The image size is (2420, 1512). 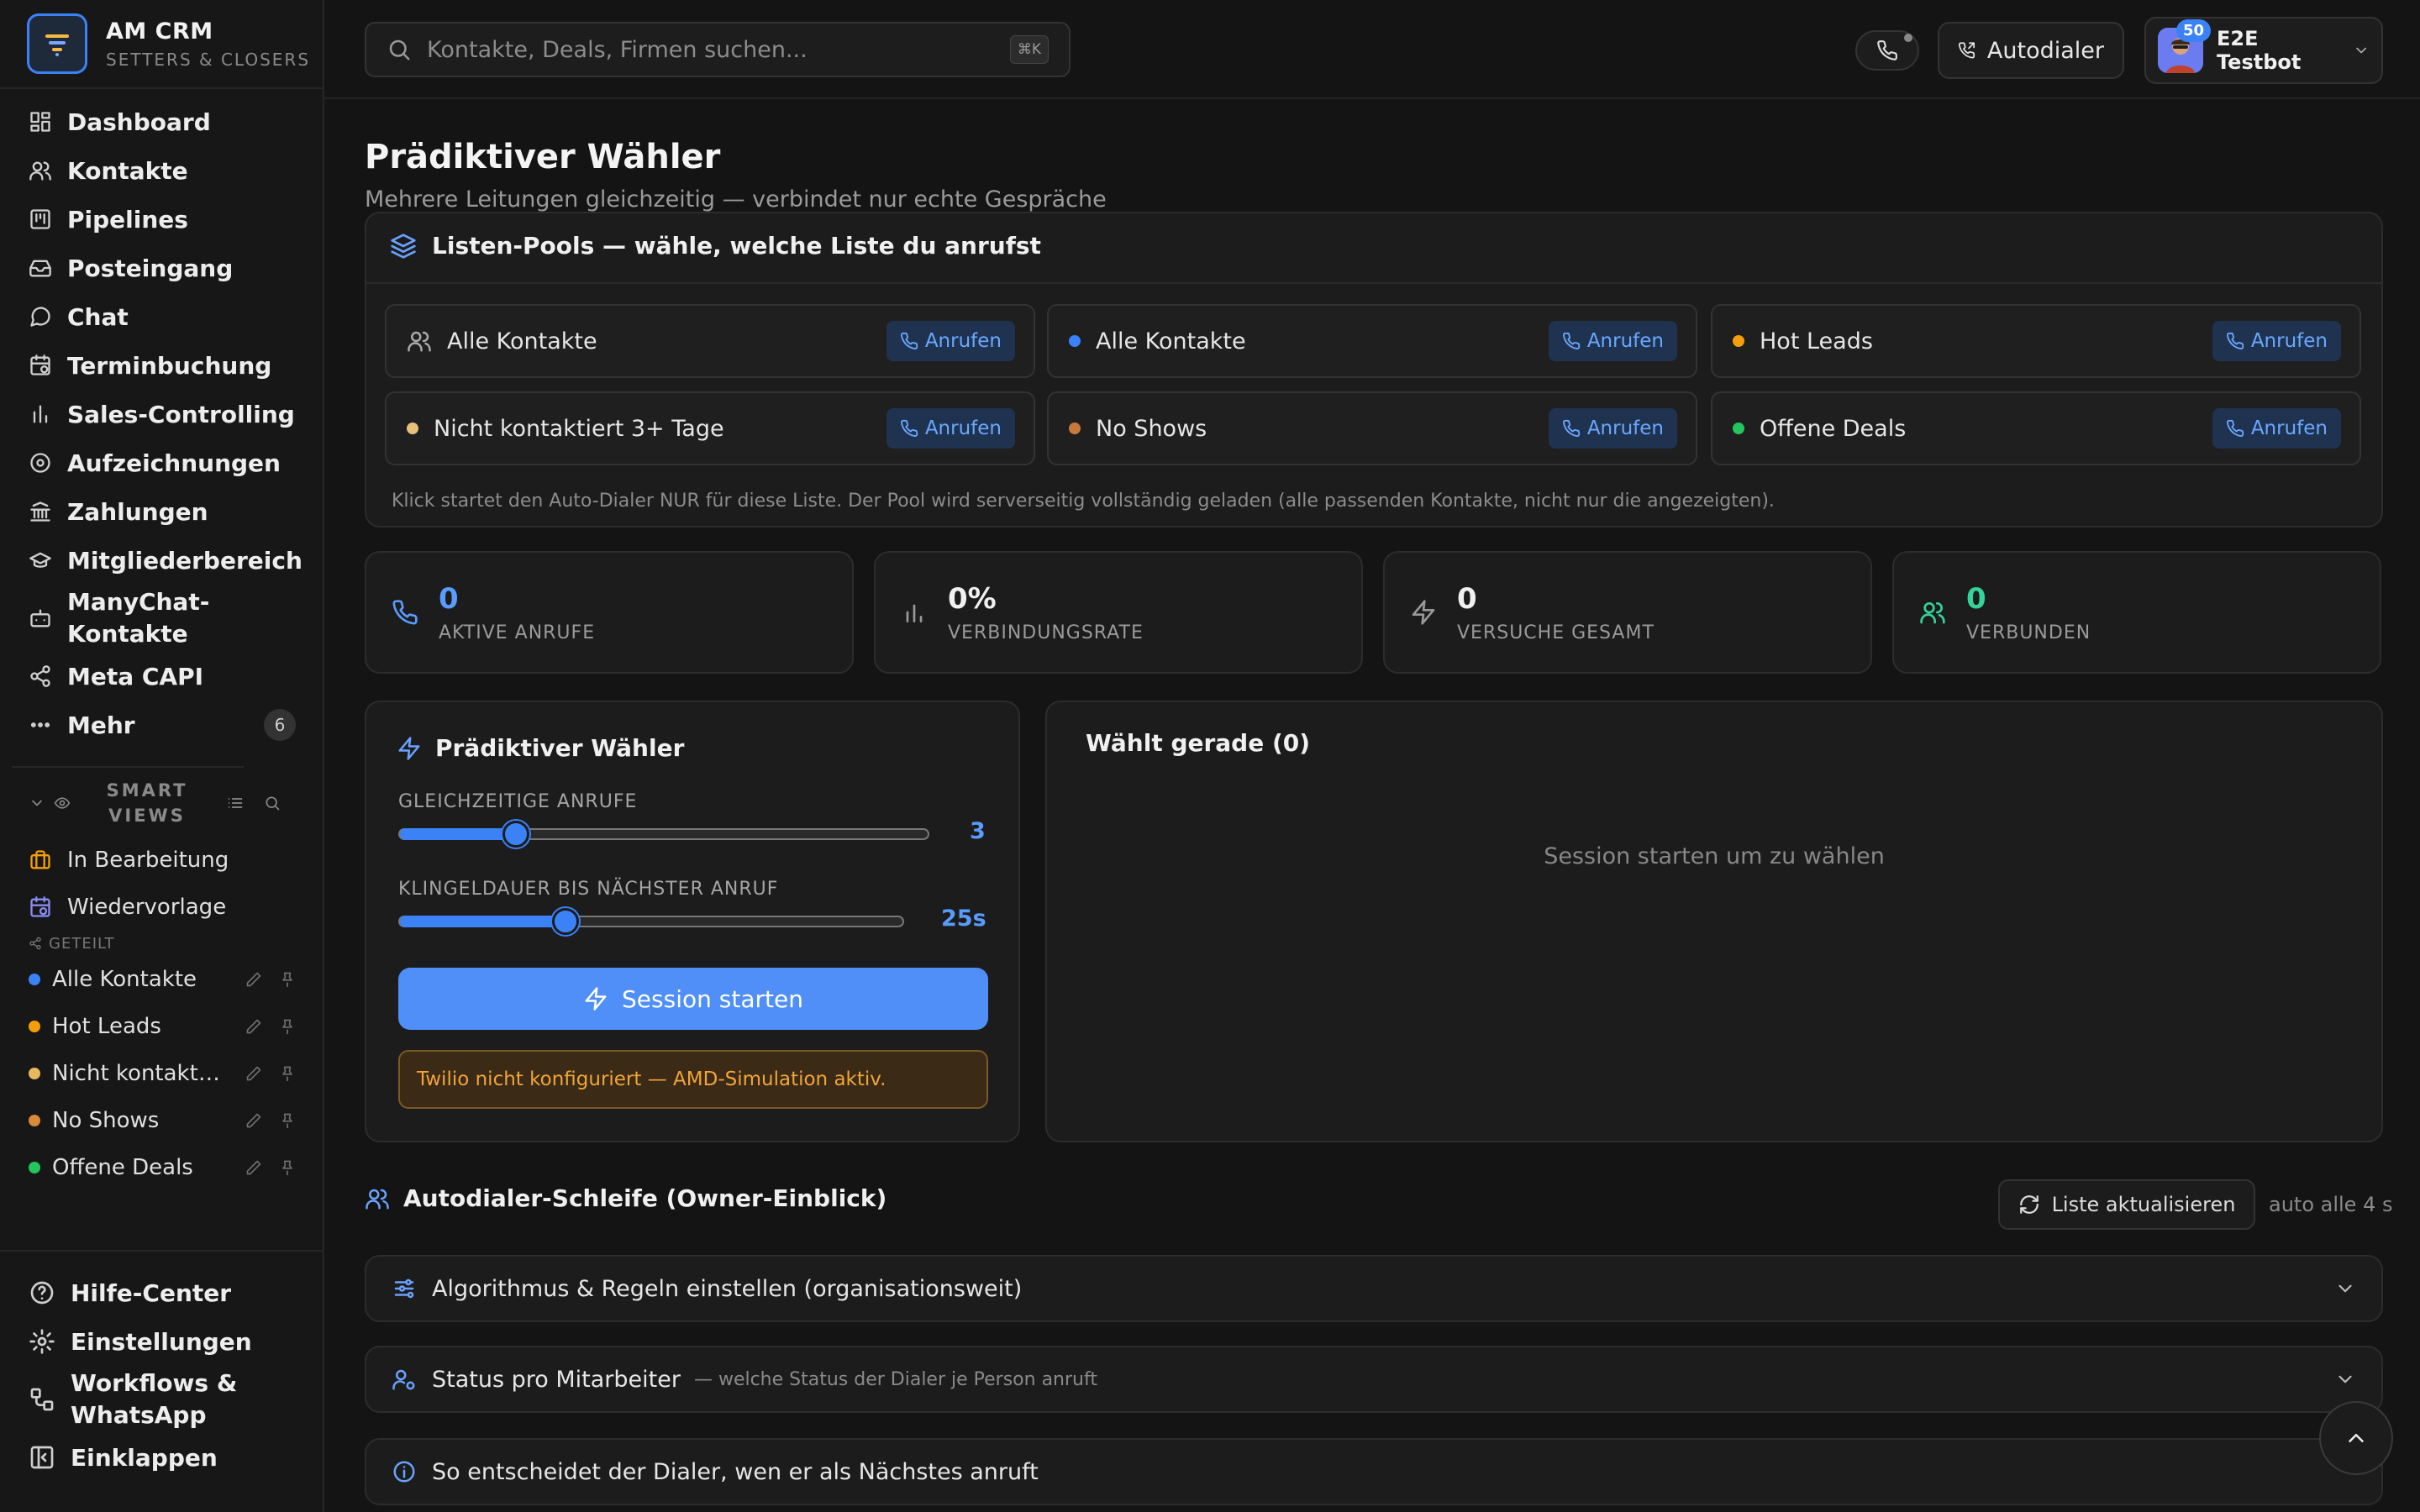 I want to click on stat-label: VERBUNDEN, so click(x=2029, y=632).